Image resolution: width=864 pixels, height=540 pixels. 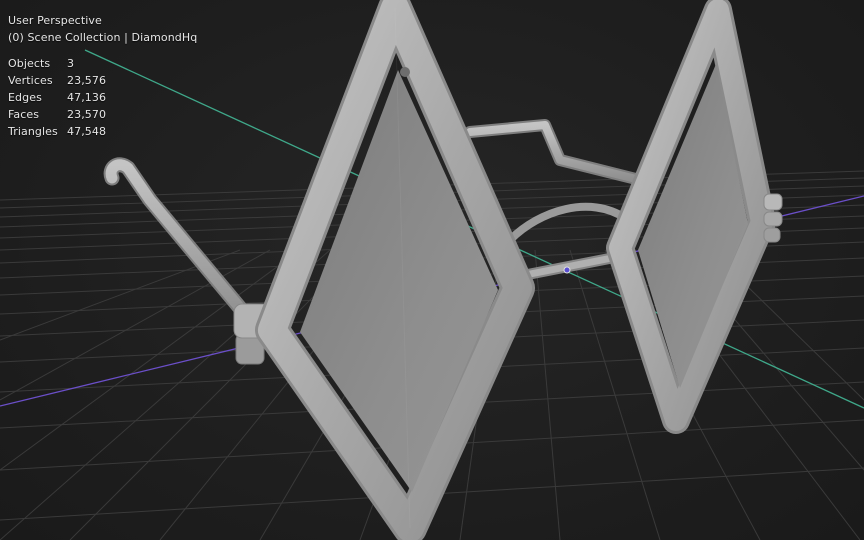 I want to click on stat-value-objects: 3, so click(x=71, y=63).